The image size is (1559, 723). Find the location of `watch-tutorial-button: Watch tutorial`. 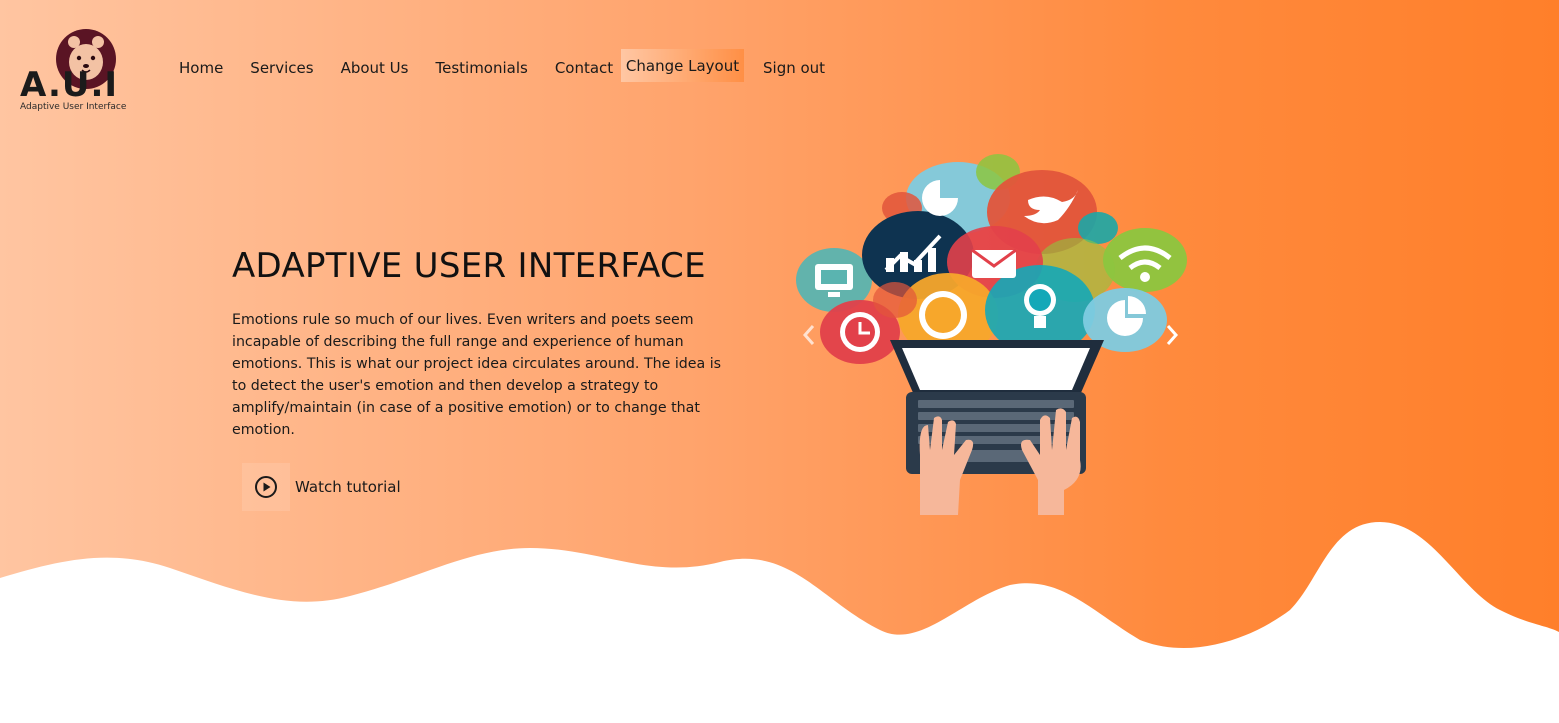

watch-tutorial-button: Watch tutorial is located at coordinates (321, 487).